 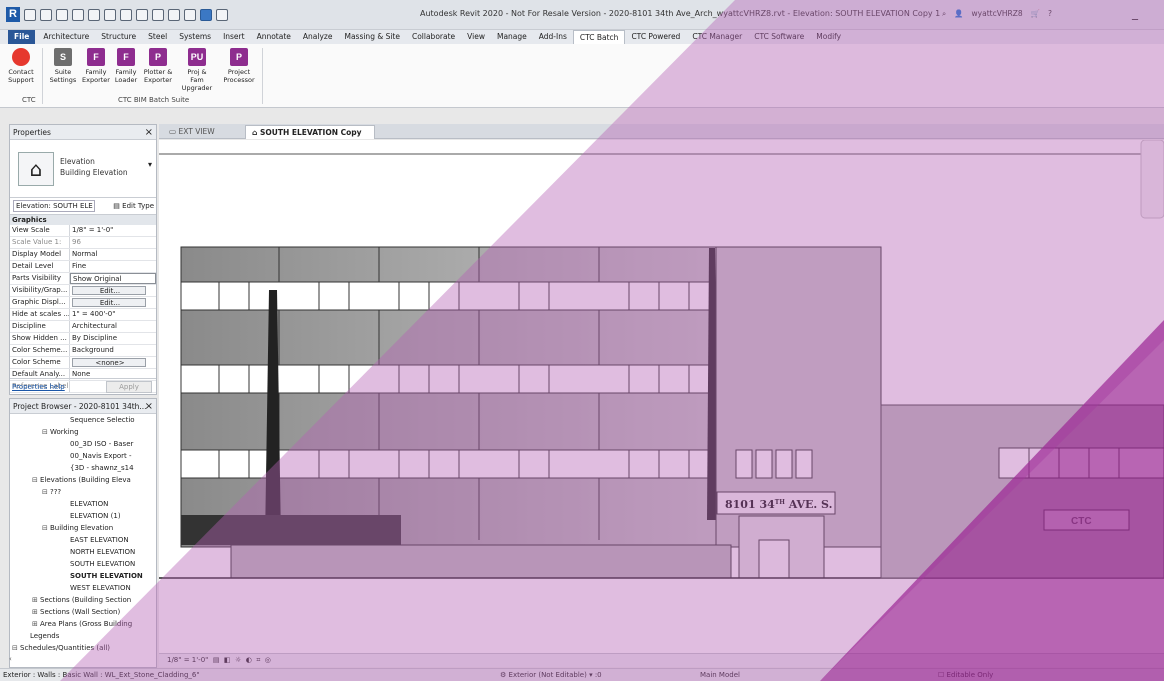 I want to click on tab-massing-site: Massing & Site, so click(x=372, y=37).